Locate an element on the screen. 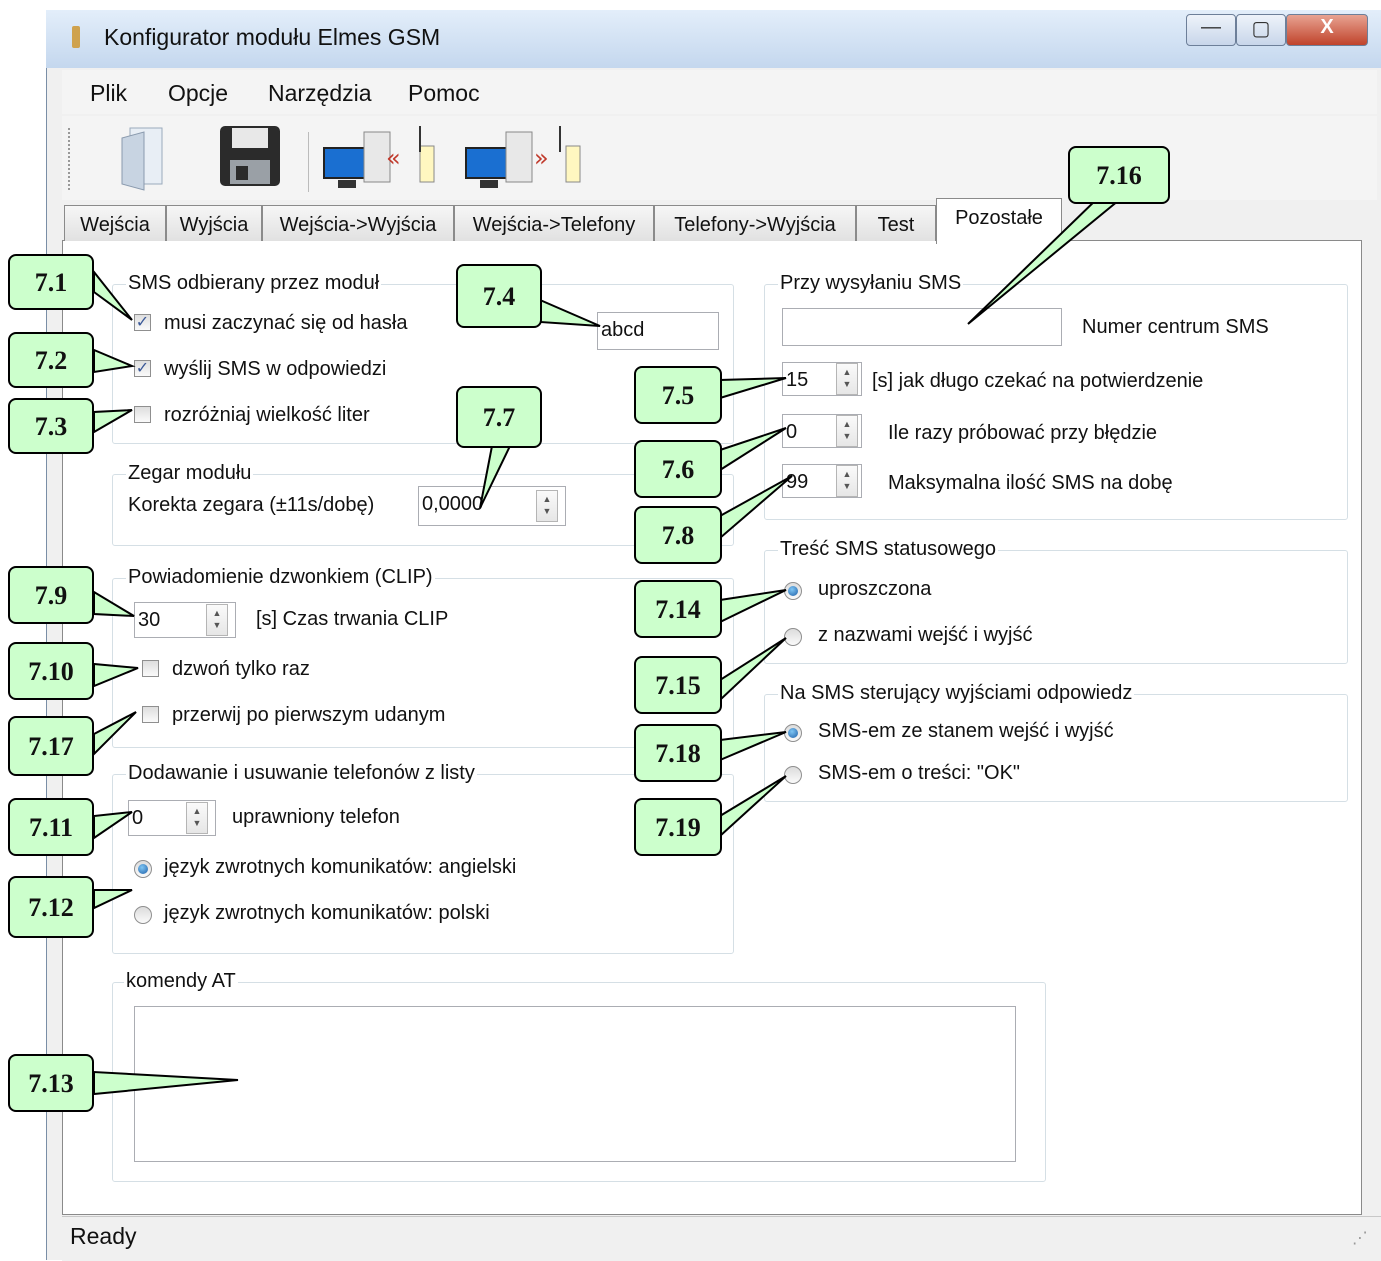 The image size is (1381, 1261). callout-7-6: 7.6 is located at coordinates (678, 469).